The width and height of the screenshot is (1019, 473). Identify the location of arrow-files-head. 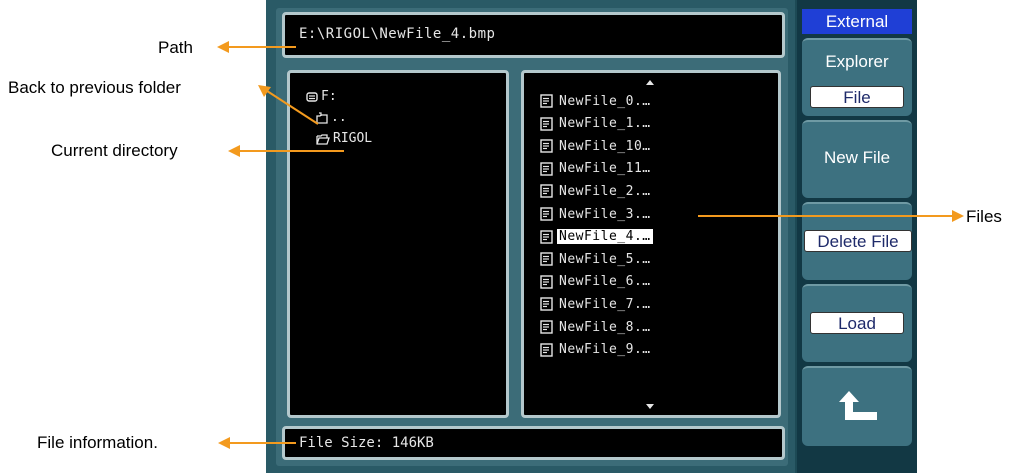
(958, 216).